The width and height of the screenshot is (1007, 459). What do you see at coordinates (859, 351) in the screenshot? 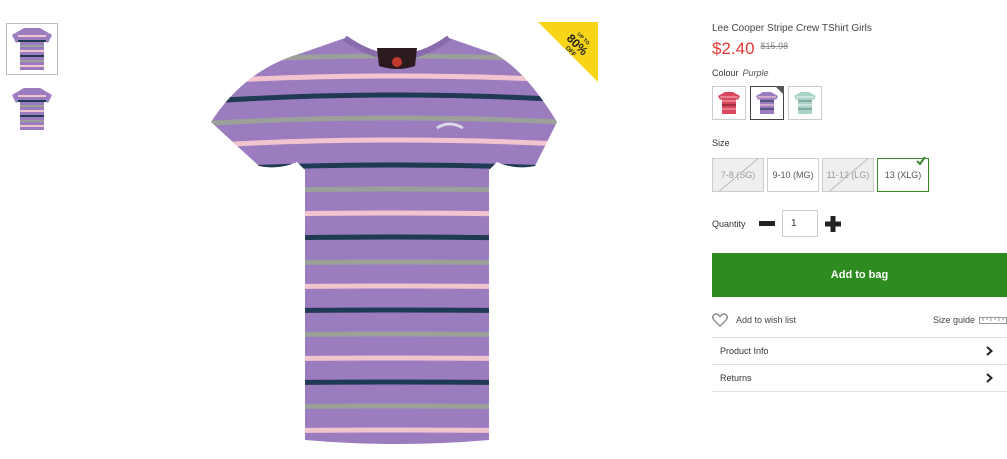
I see `accordion-product-info: Product Info` at bounding box center [859, 351].